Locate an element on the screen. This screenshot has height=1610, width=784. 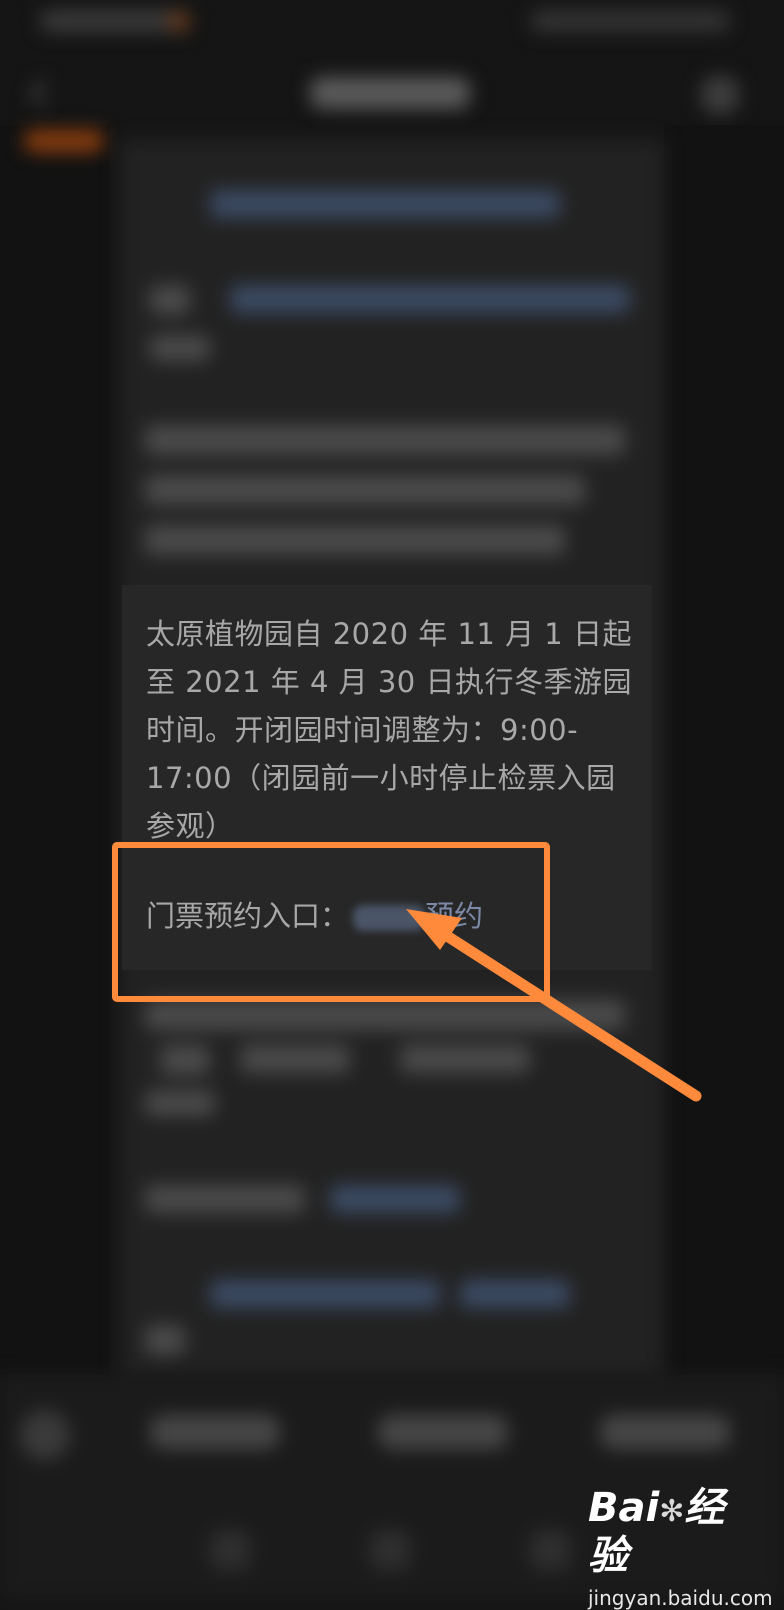
watermark-logo: Bai is located at coordinates (624, 1508).